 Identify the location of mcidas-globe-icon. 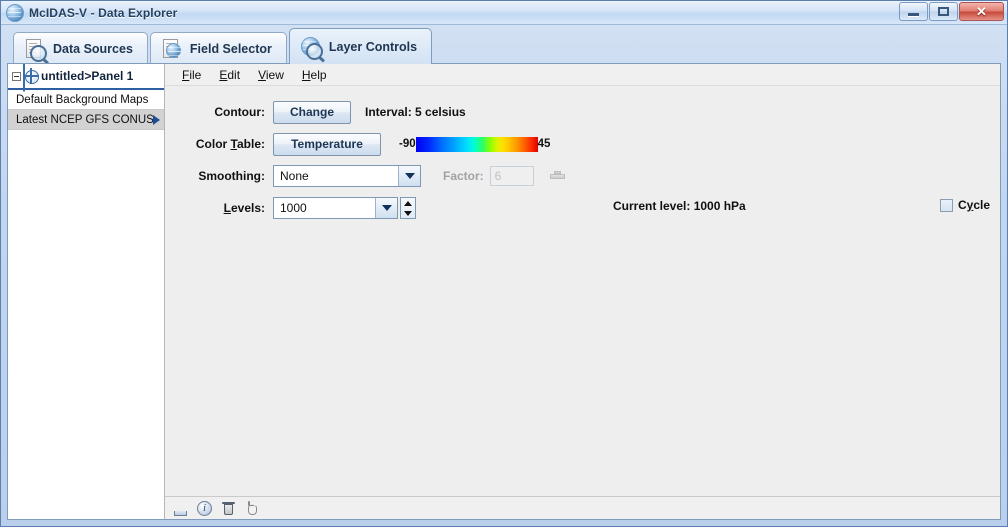
(15, 12).